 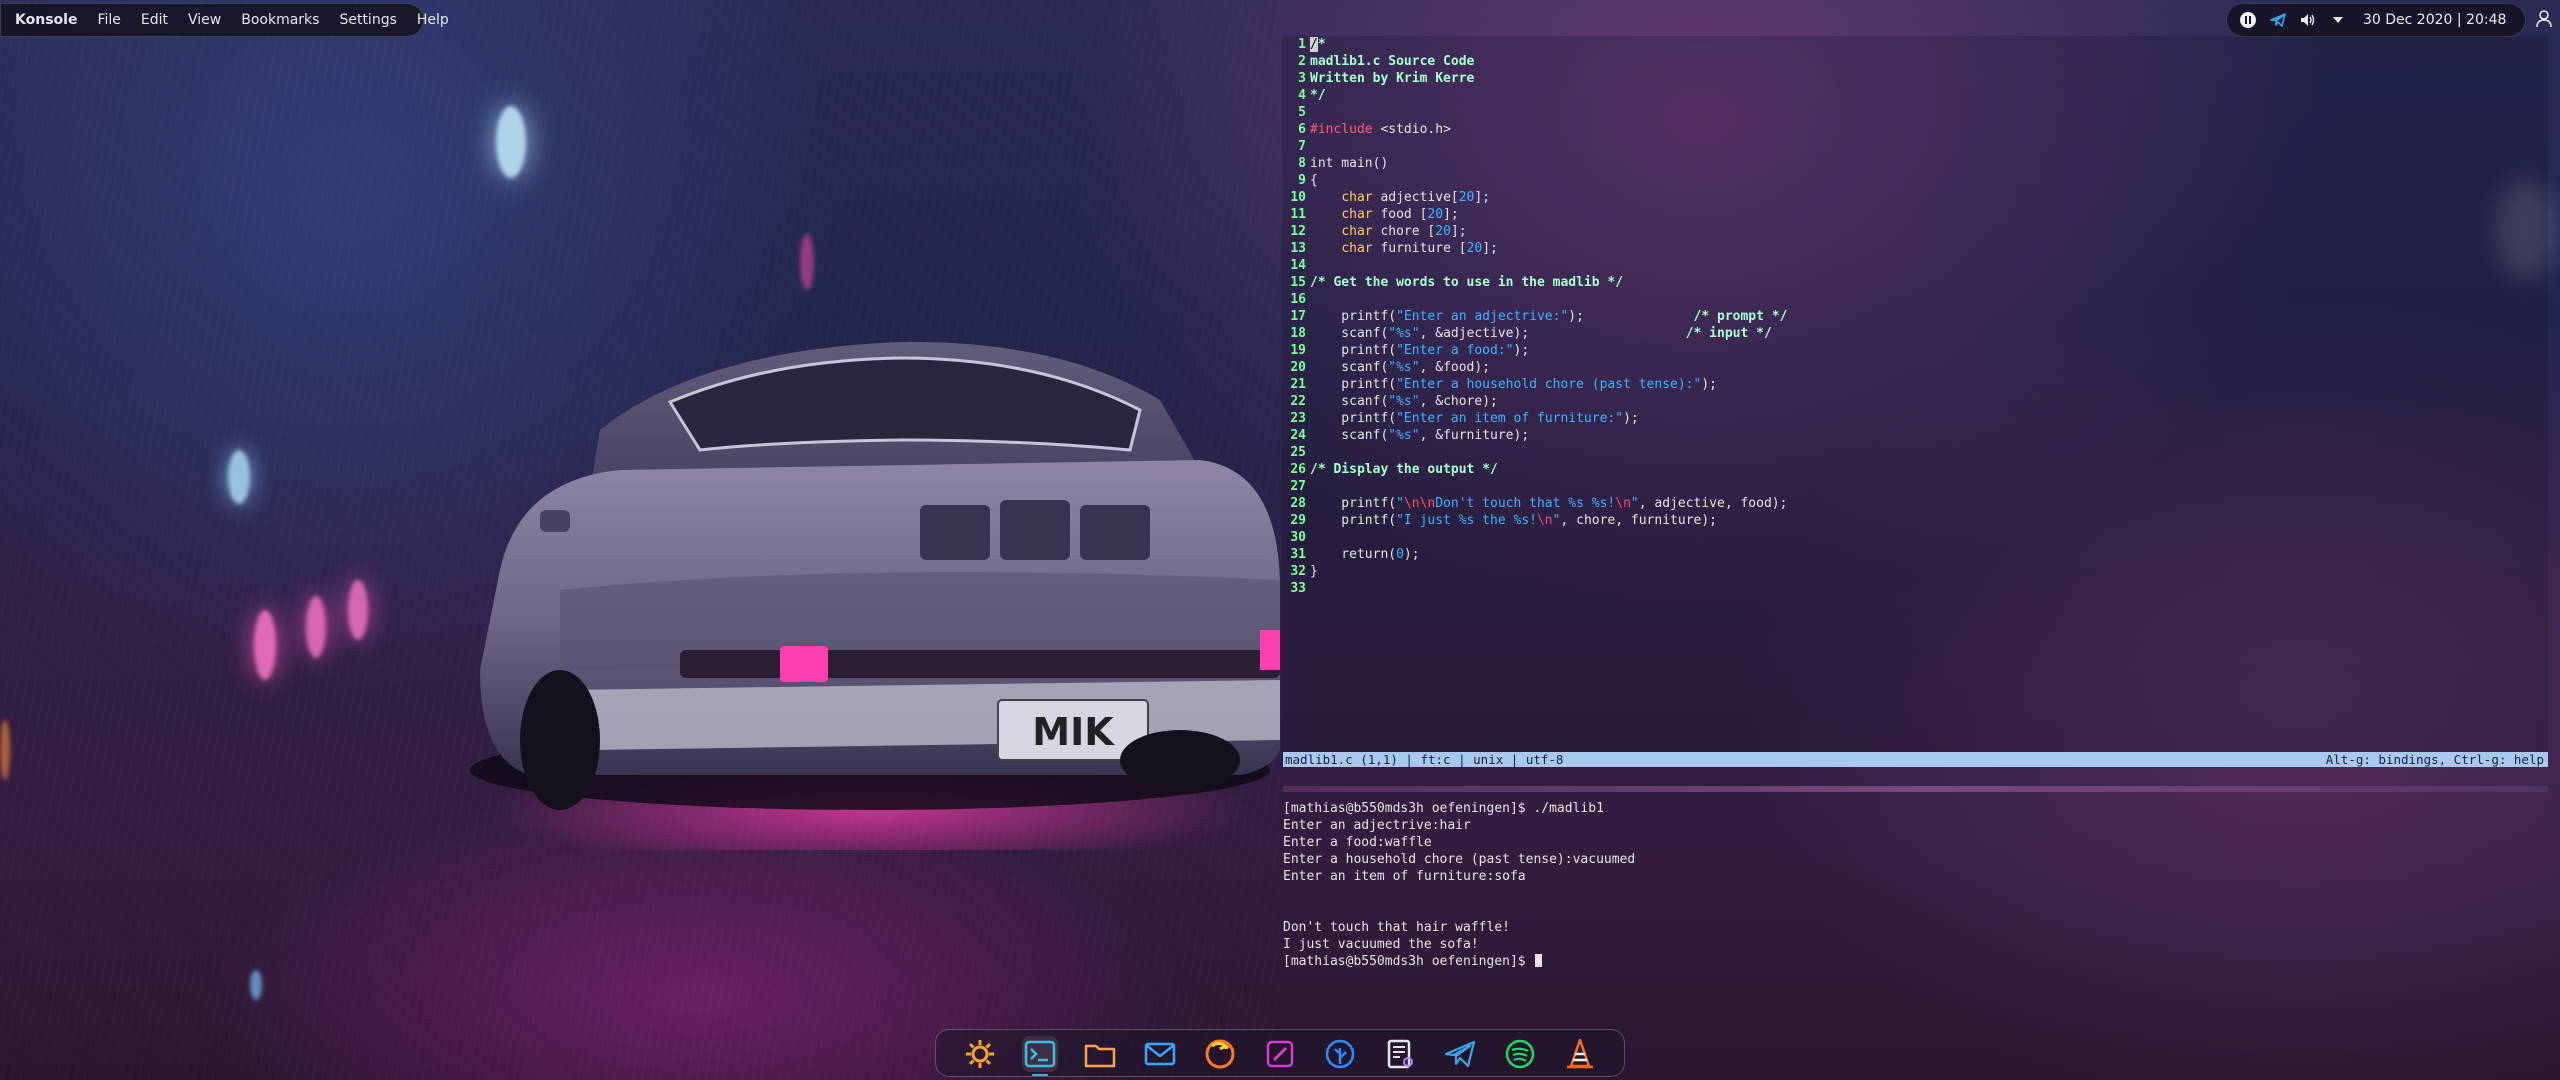 I want to click on code-line: 12 char chore [20];, so click(x=1374, y=231).